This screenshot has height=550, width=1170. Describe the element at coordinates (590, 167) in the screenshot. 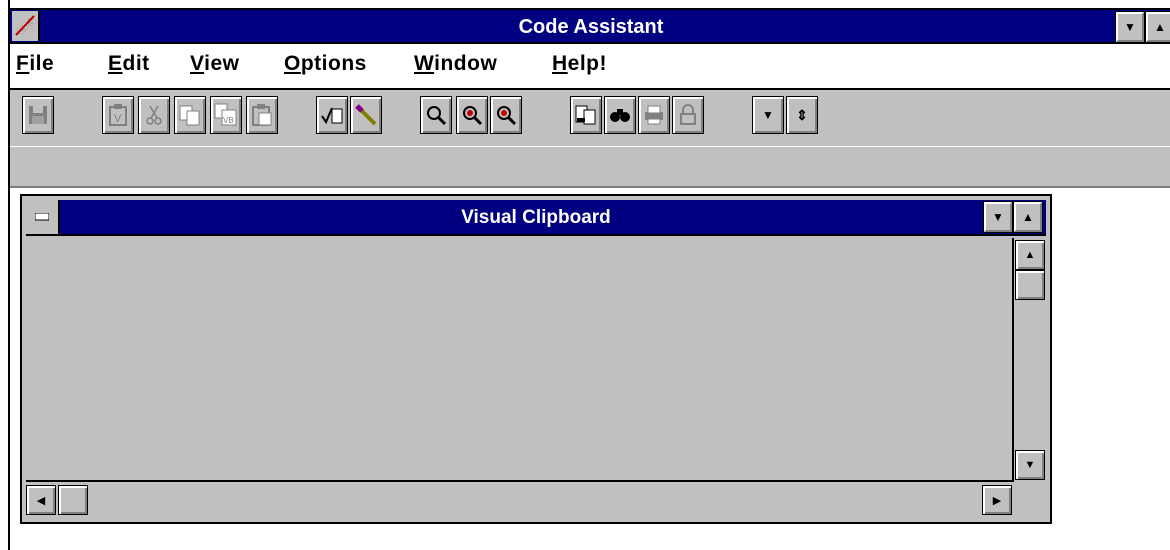

I see `secondary-bar` at that location.